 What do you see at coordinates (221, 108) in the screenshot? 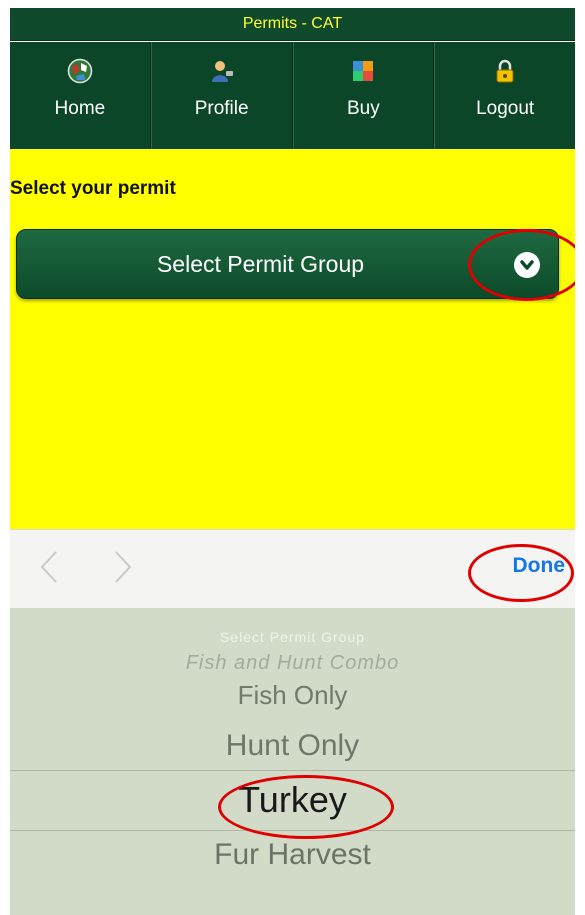
I see `nav-label-profile: Profile` at bounding box center [221, 108].